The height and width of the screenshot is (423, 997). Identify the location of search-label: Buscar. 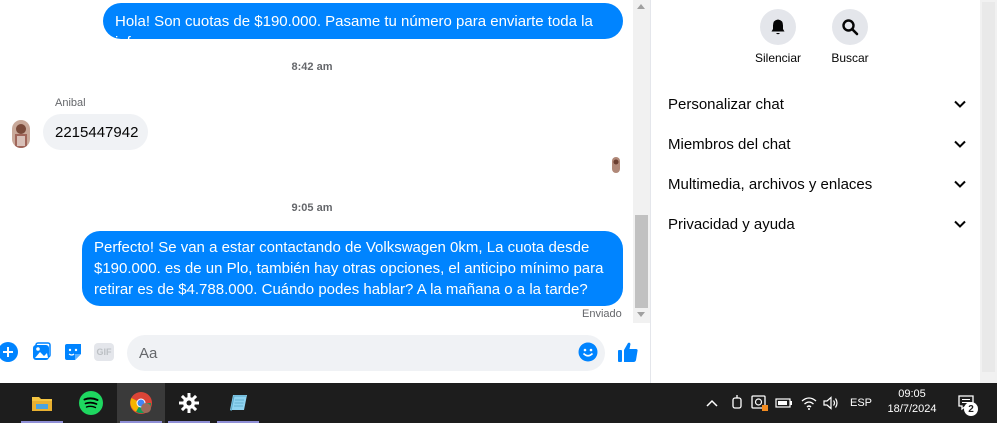
(850, 58).